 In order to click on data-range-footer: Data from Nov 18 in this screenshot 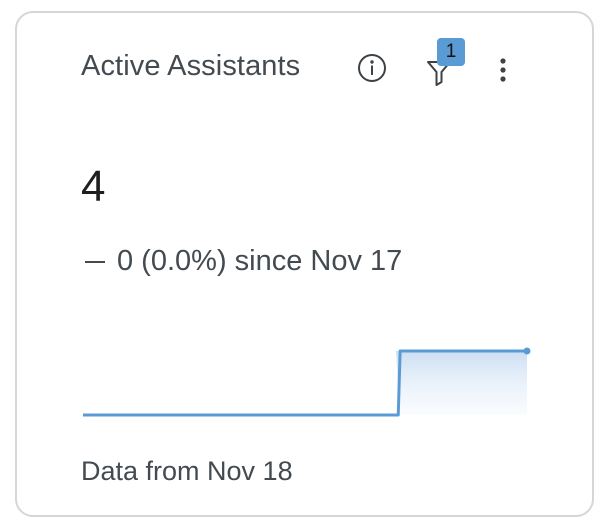, I will do `click(187, 471)`.